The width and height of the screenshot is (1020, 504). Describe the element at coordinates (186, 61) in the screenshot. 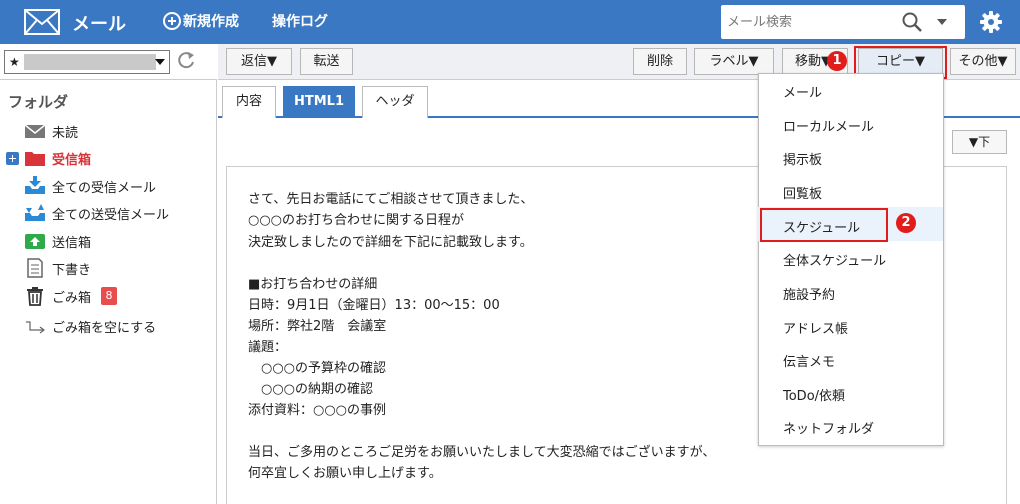

I see `refresh-icon` at that location.